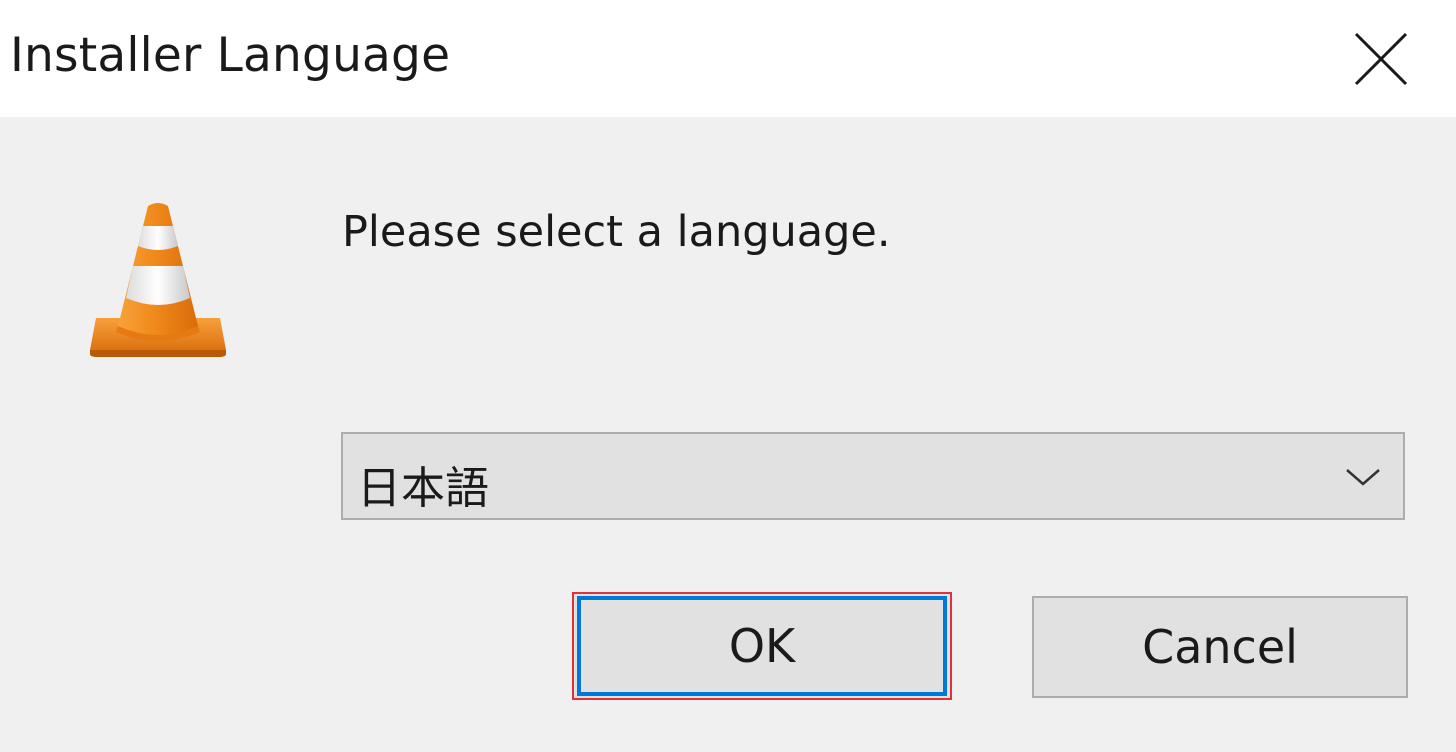 This screenshot has height=752, width=1456. Describe the element at coordinates (873, 476) in the screenshot. I see `language-select: 日本語` at that location.